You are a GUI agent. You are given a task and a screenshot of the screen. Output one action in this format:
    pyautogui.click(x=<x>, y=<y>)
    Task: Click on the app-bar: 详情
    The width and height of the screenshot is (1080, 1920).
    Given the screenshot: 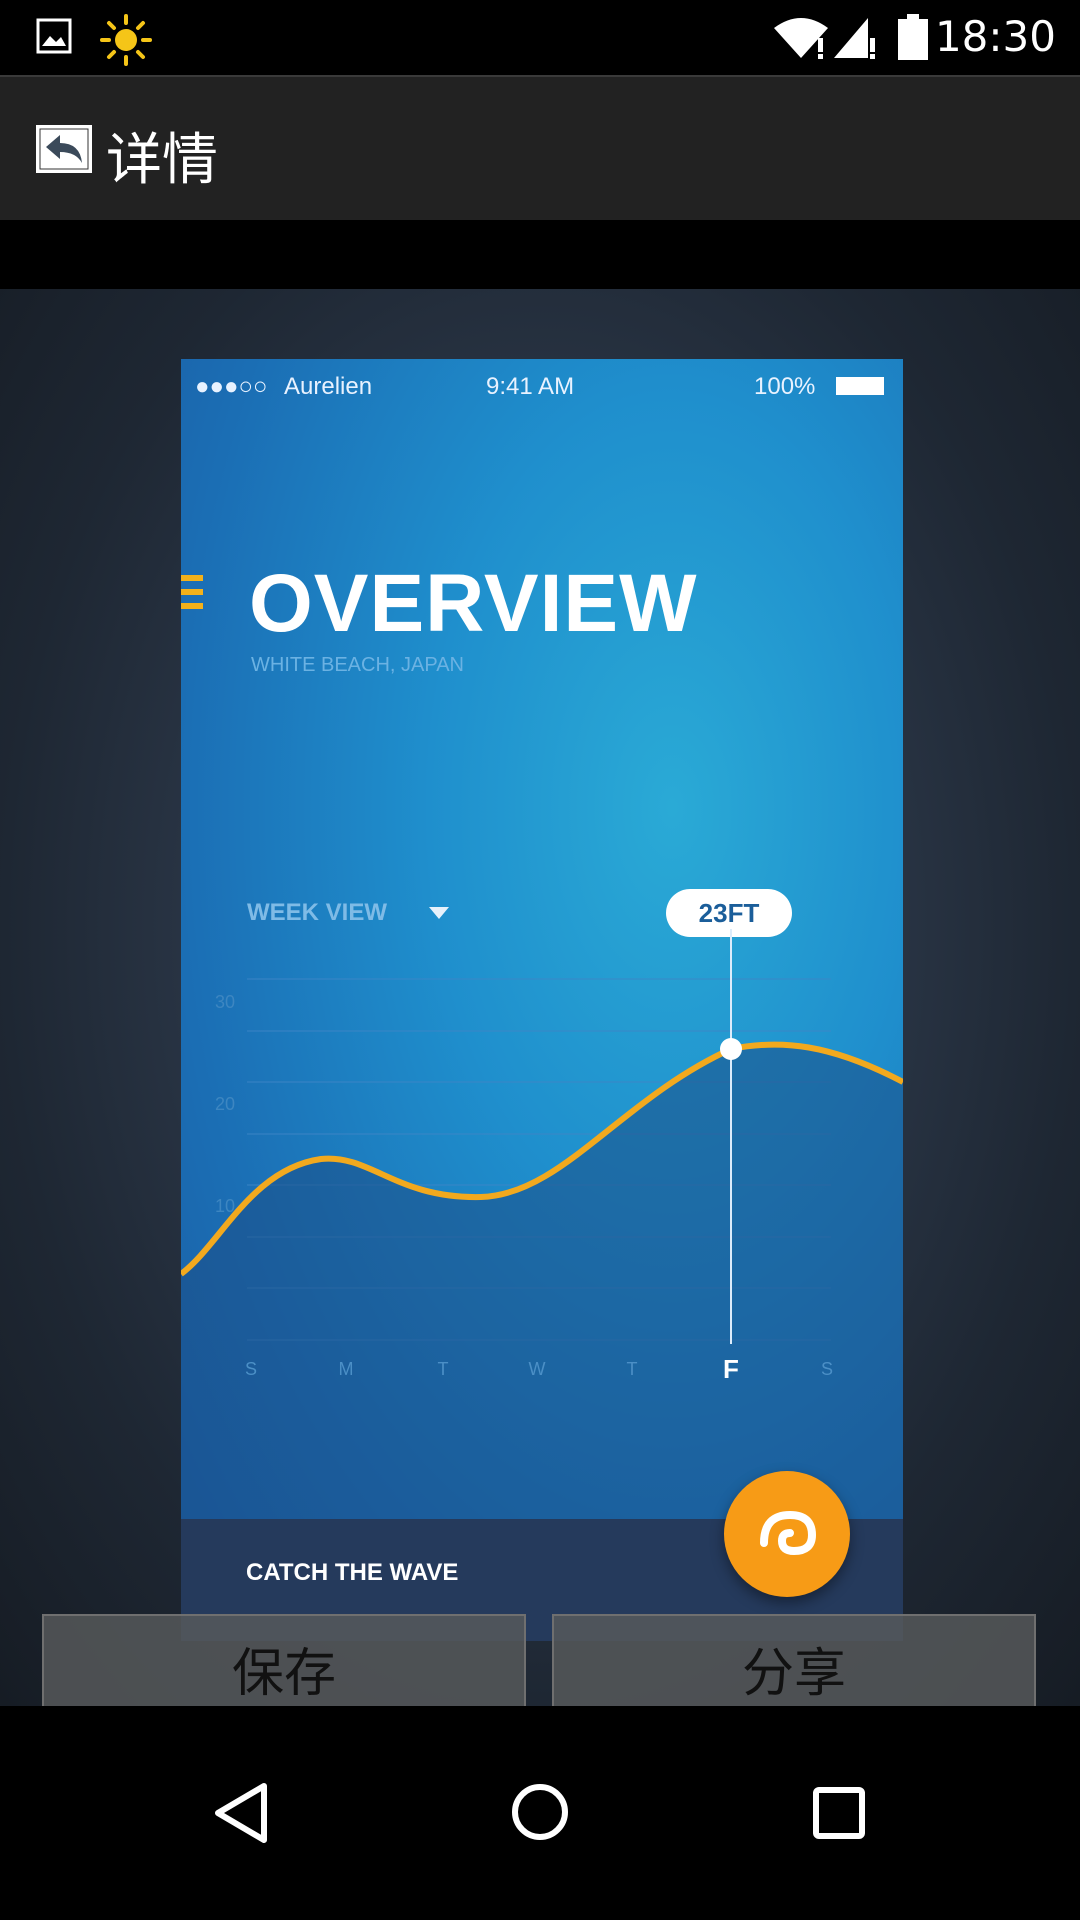 What is the action you would take?
    pyautogui.click(x=540, y=147)
    